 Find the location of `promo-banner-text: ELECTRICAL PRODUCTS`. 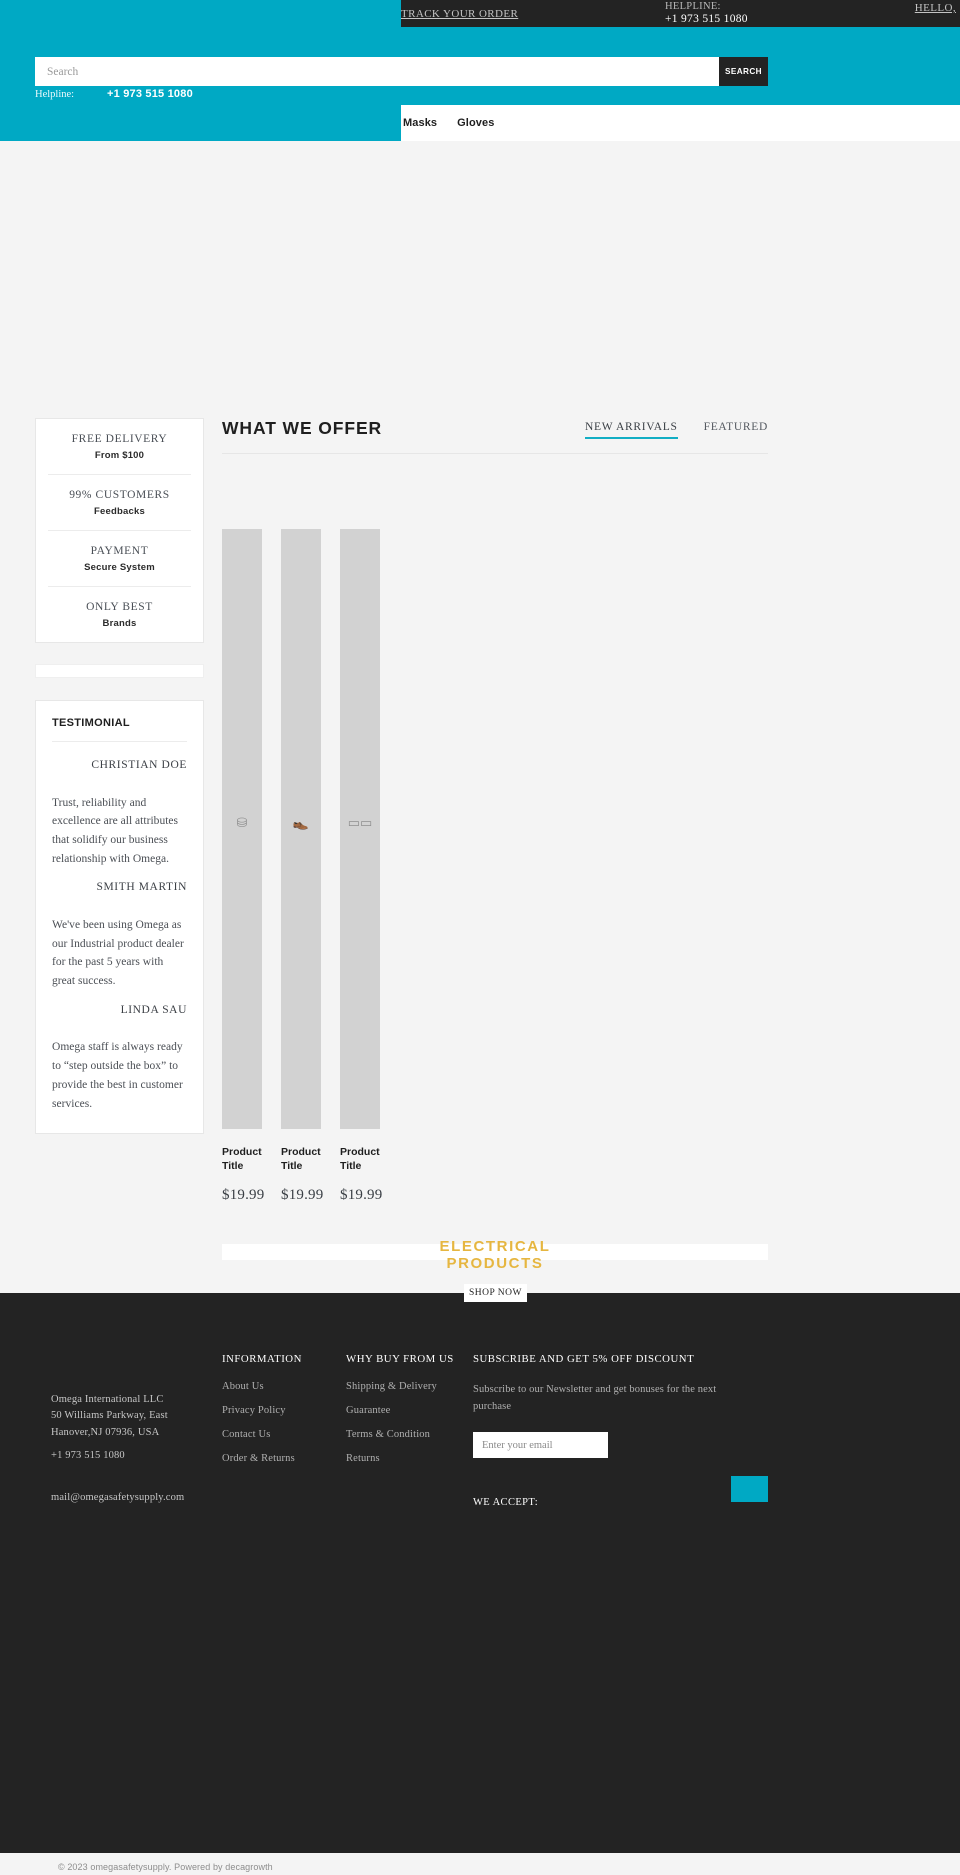

promo-banner-text: ELECTRICAL PRODUCTS is located at coordinates (495, 1255).